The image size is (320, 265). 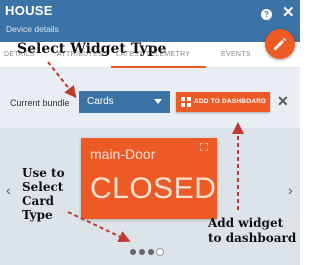 I want to click on annotation-add-widget: Add widget to dashboard, so click(x=252, y=231).